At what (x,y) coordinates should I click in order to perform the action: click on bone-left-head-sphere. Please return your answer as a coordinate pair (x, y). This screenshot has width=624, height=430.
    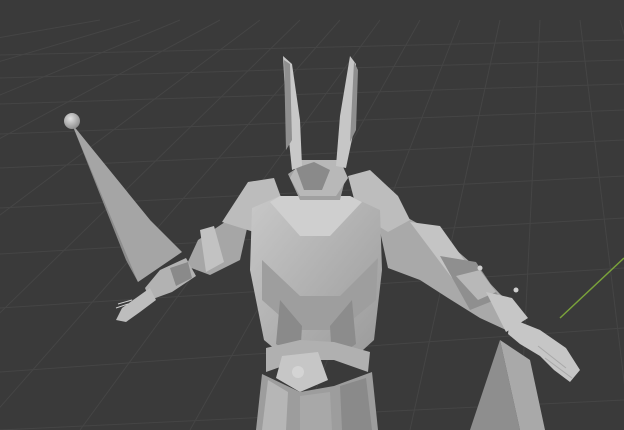
    Looking at the image, I should click on (72, 121).